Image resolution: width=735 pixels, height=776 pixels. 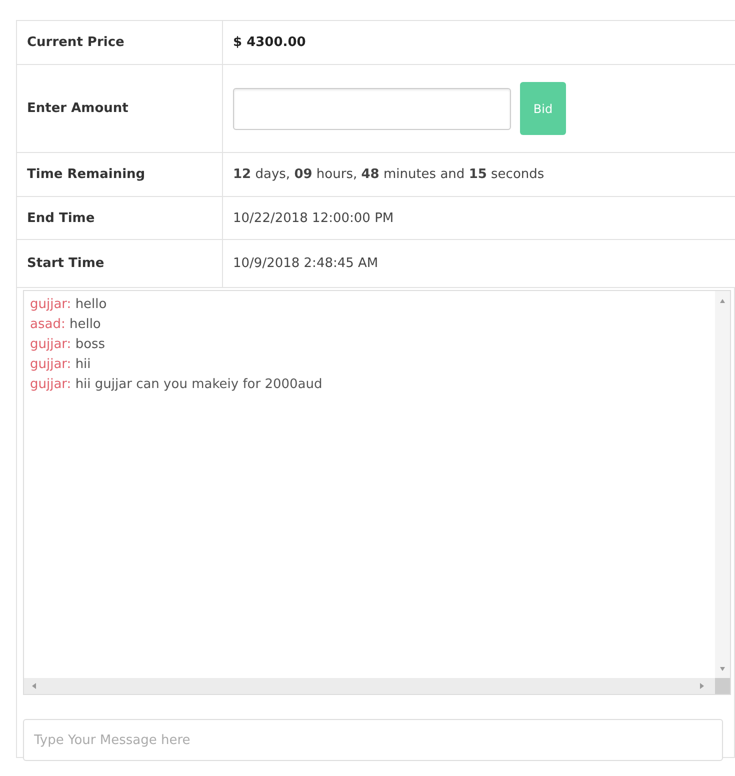 What do you see at coordinates (65, 263) in the screenshot?
I see `row-label: Start Time` at bounding box center [65, 263].